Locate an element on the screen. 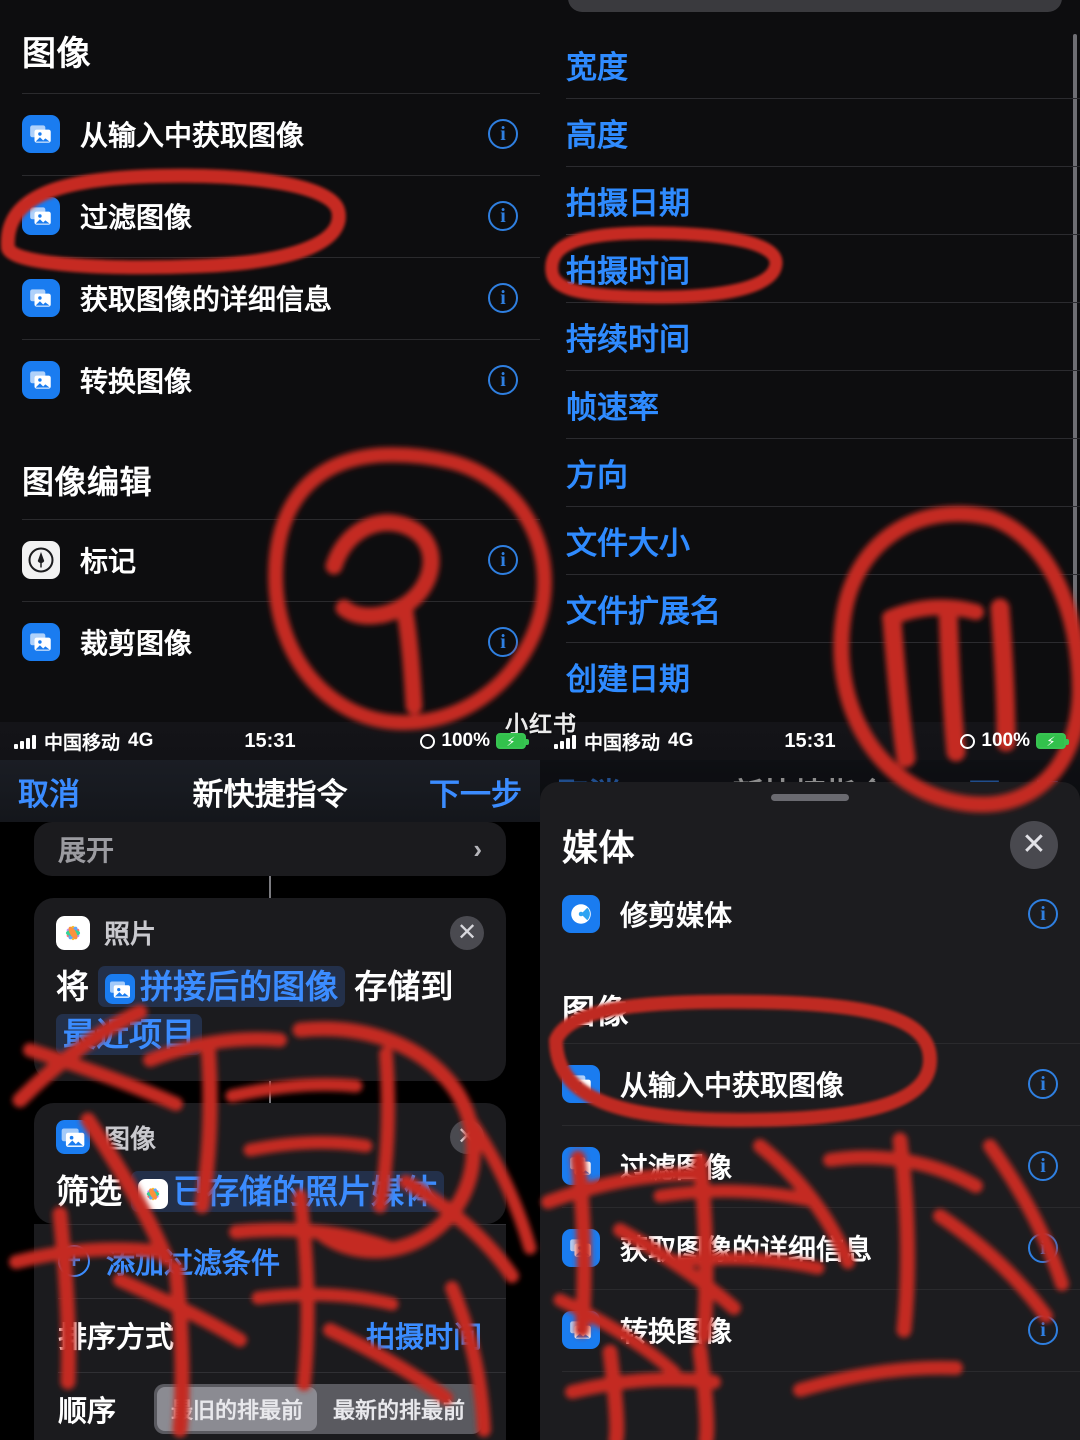 The height and width of the screenshot is (1440, 1080). list-item-label: 获取图像的详细信息 is located at coordinates (746, 1249).